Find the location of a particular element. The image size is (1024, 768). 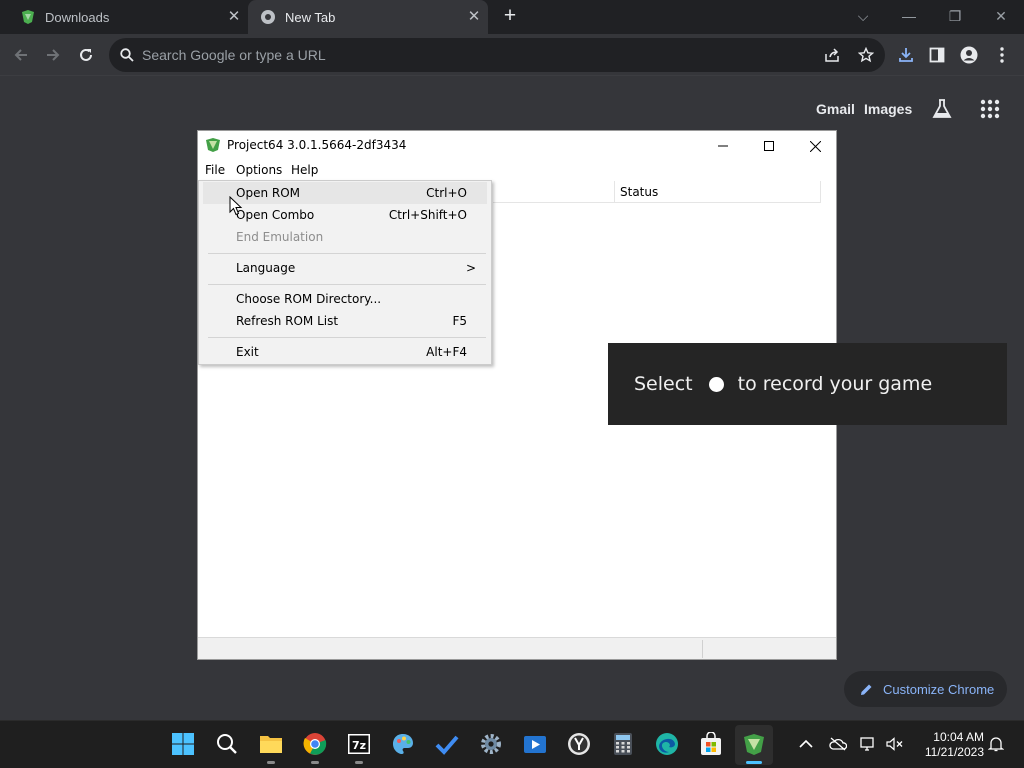

project64-favicon-icon is located at coordinates (28, 17).